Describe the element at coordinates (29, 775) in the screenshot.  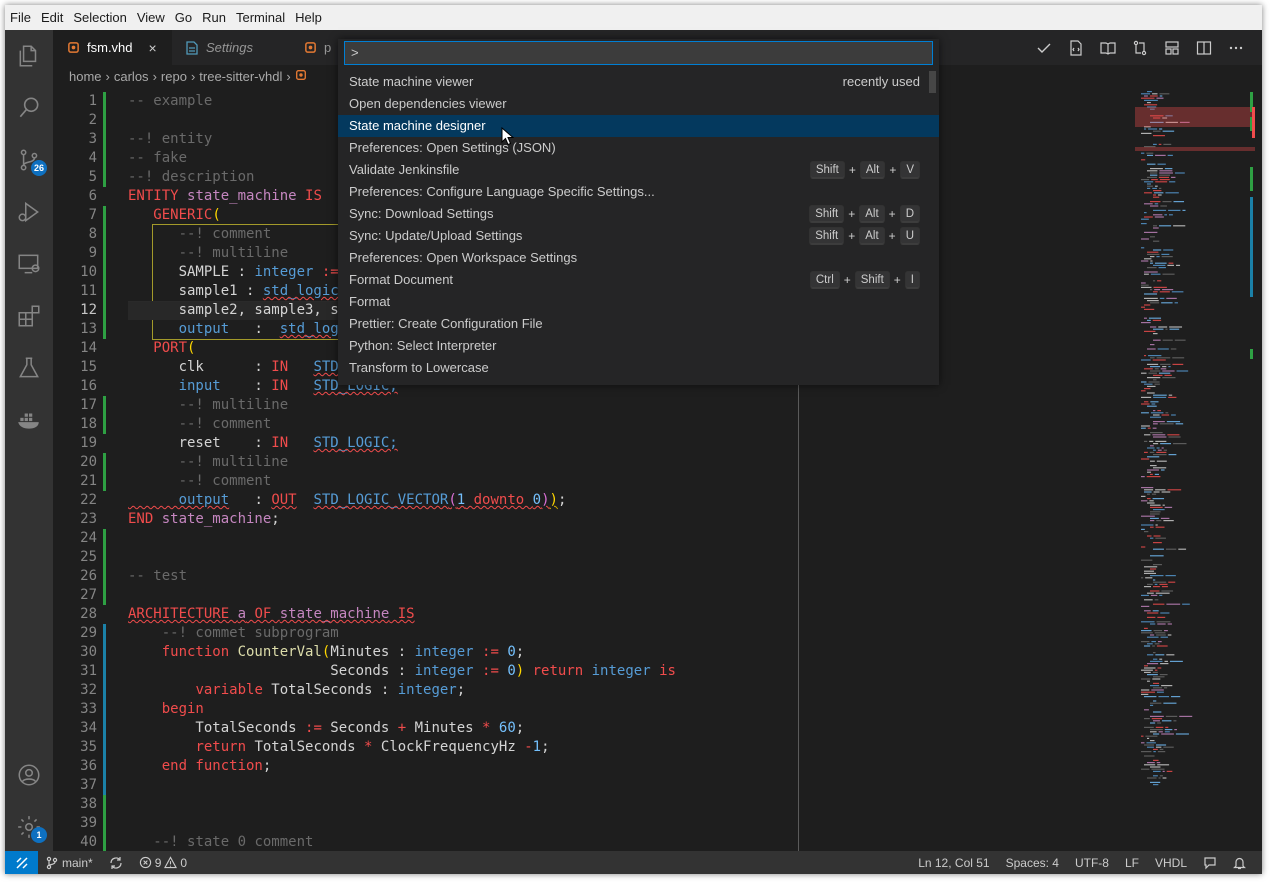
I see `account-icon` at that location.